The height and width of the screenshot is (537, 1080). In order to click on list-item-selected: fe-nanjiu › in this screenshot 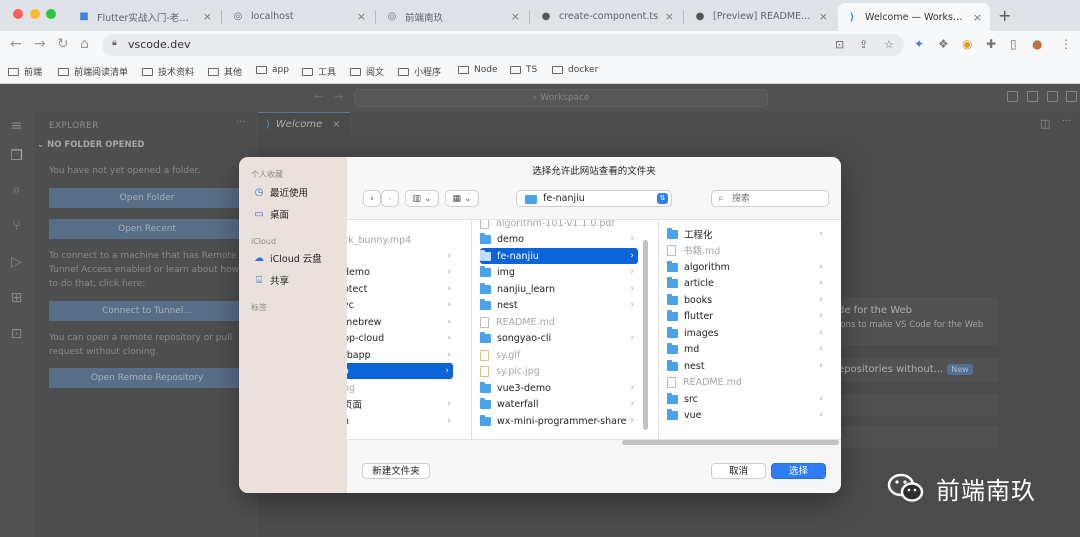, I will do `click(559, 256)`.